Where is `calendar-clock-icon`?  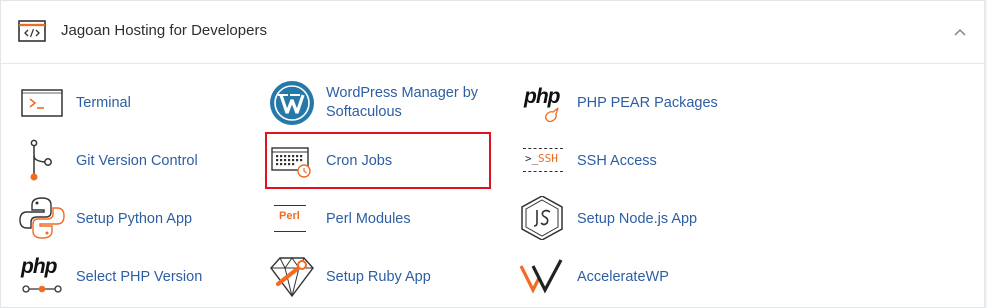
calendar-clock-icon is located at coordinates (291, 162).